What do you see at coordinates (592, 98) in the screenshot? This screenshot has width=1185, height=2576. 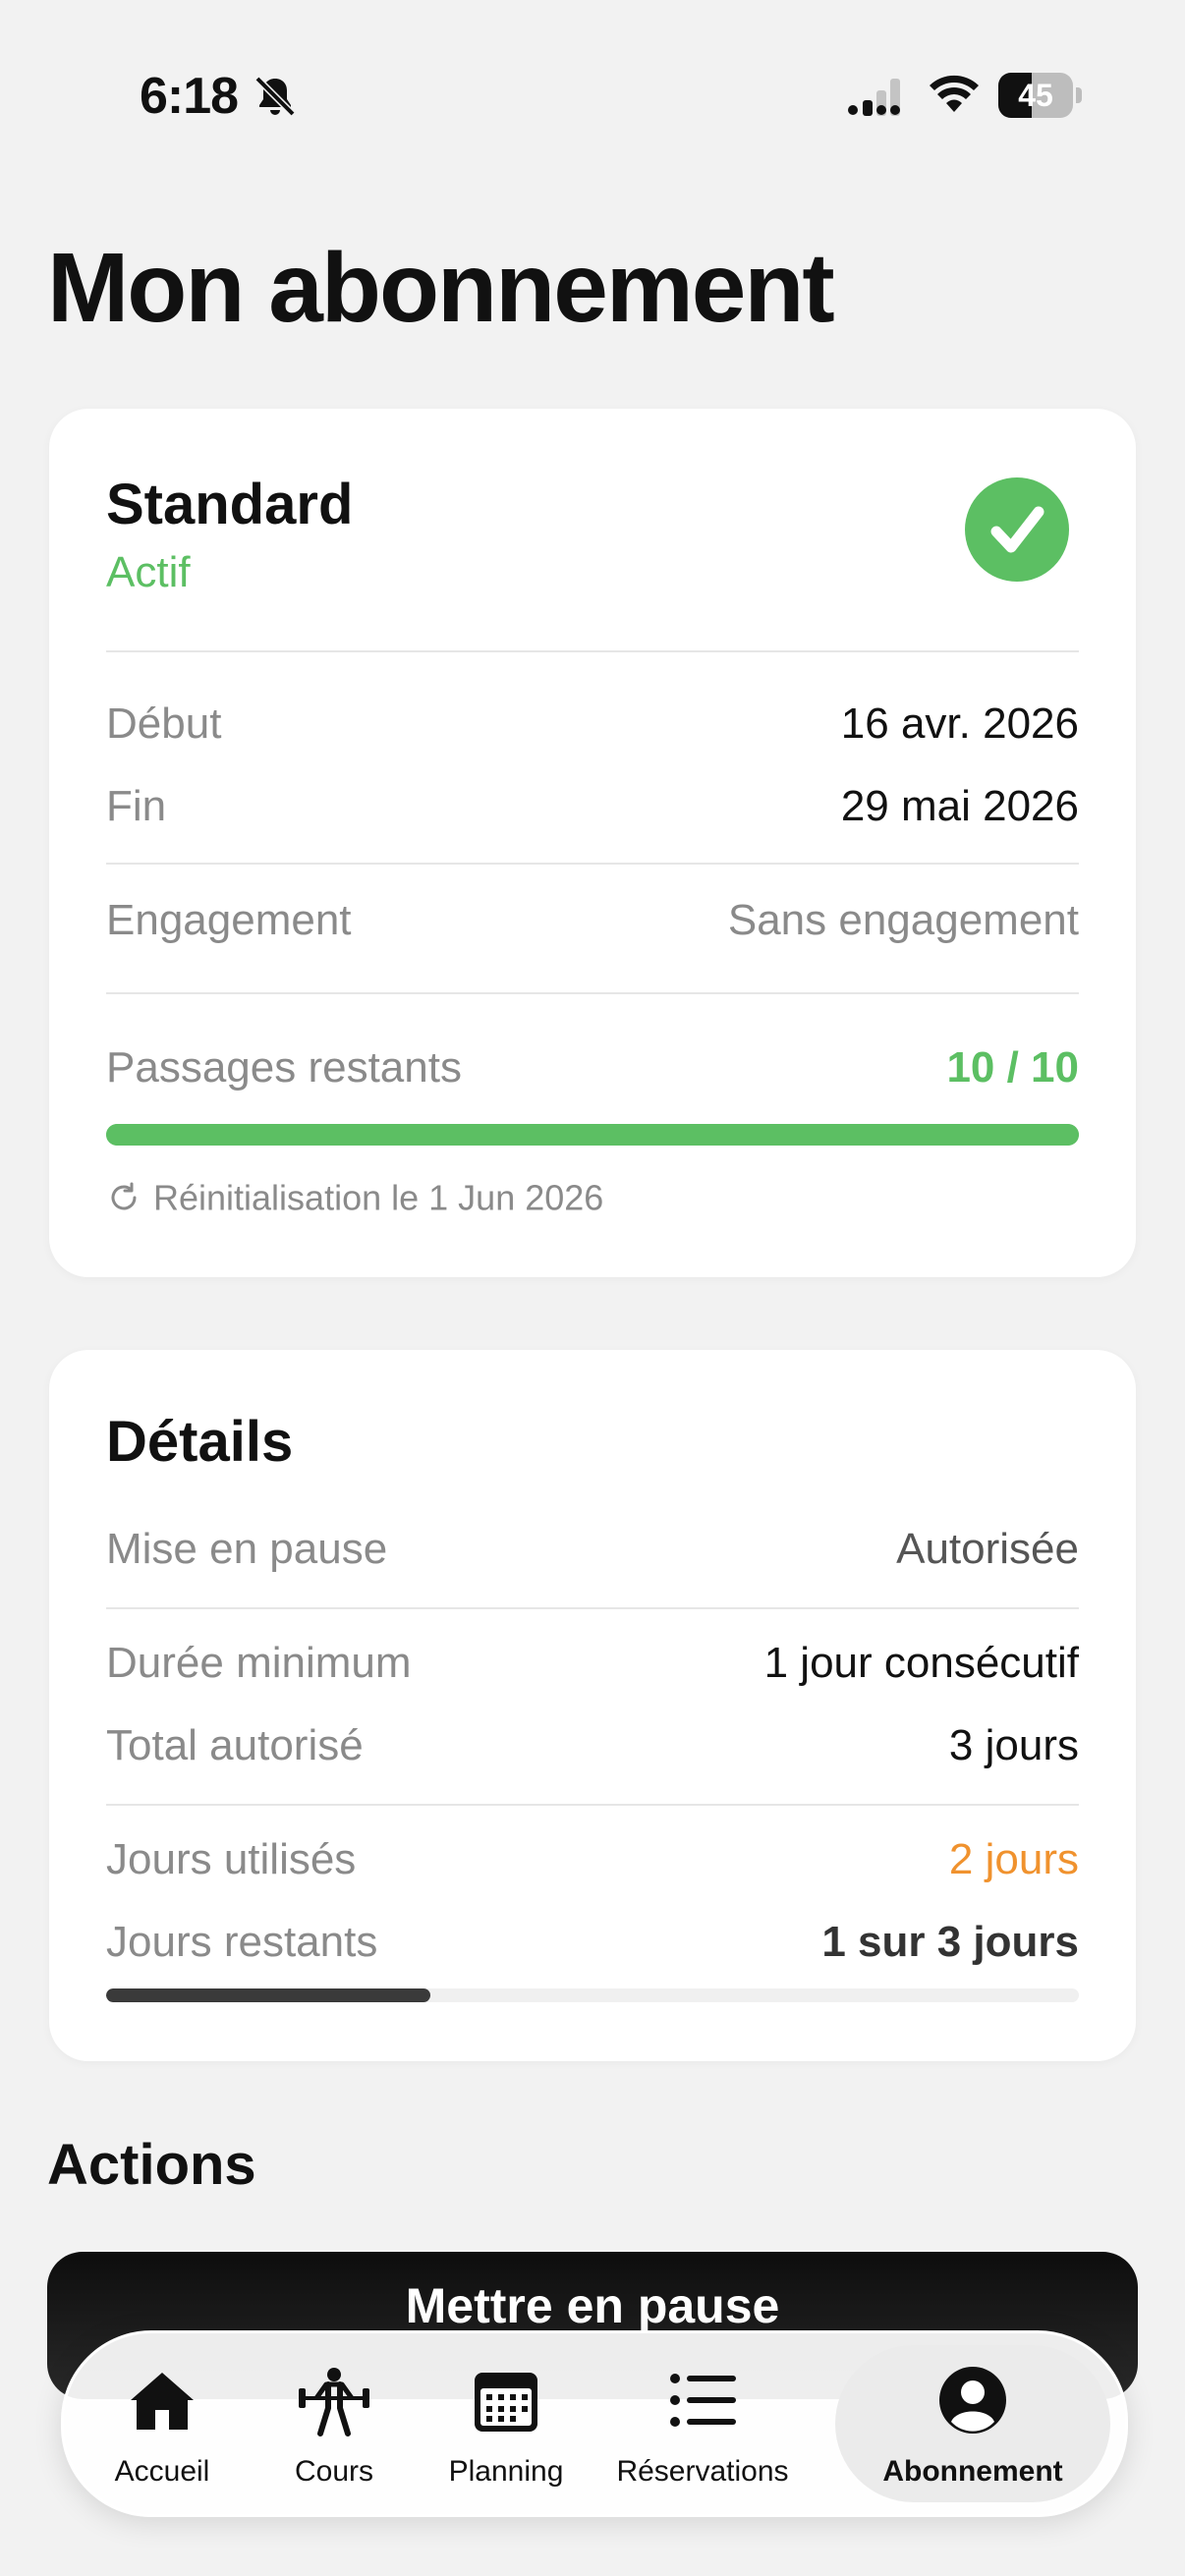 I see `status-bar: 6:18 45` at bounding box center [592, 98].